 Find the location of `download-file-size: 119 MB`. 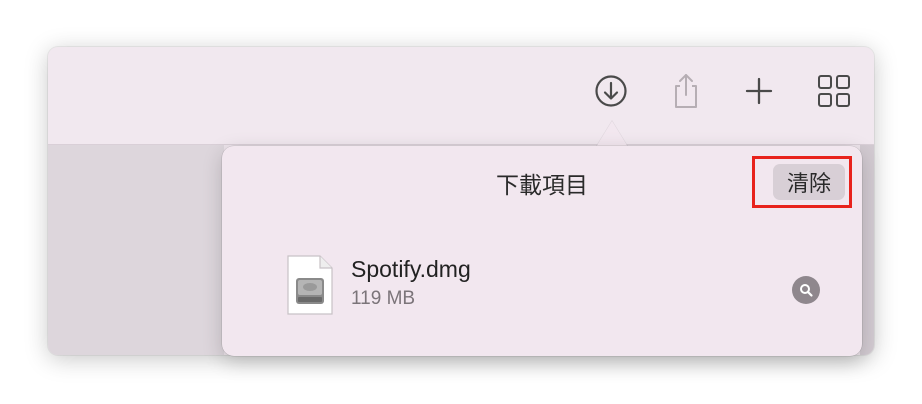

download-file-size: 119 MB is located at coordinates (383, 298).